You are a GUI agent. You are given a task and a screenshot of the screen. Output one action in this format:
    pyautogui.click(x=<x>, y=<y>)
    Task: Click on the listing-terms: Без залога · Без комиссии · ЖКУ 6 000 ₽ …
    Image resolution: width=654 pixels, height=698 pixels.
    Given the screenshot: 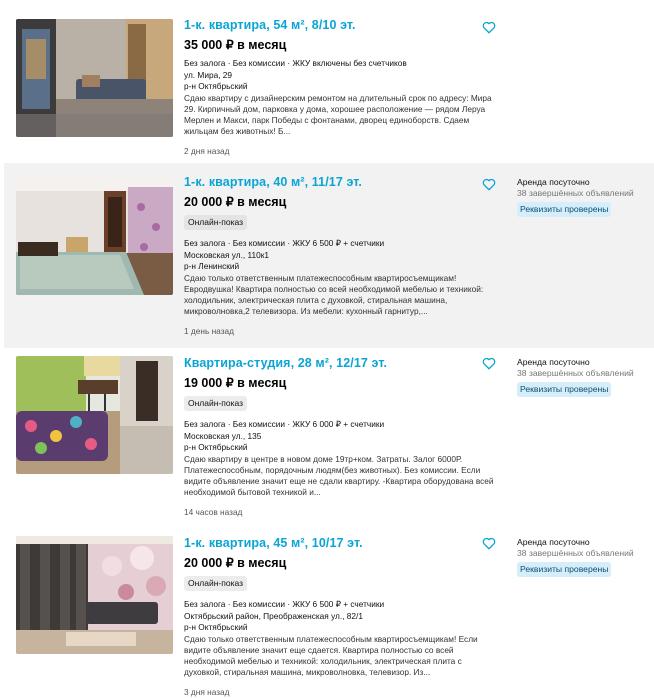 What is the action you would take?
    pyautogui.click(x=284, y=424)
    